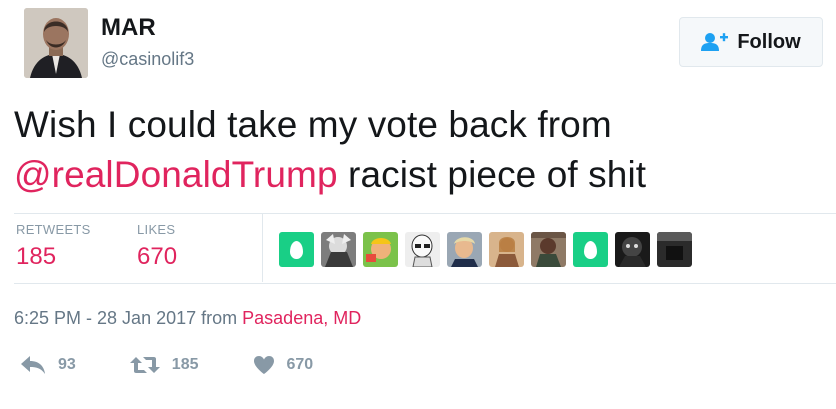 Image resolution: width=836 pixels, height=409 pixels. I want to click on follow-button: Follow, so click(751, 42).